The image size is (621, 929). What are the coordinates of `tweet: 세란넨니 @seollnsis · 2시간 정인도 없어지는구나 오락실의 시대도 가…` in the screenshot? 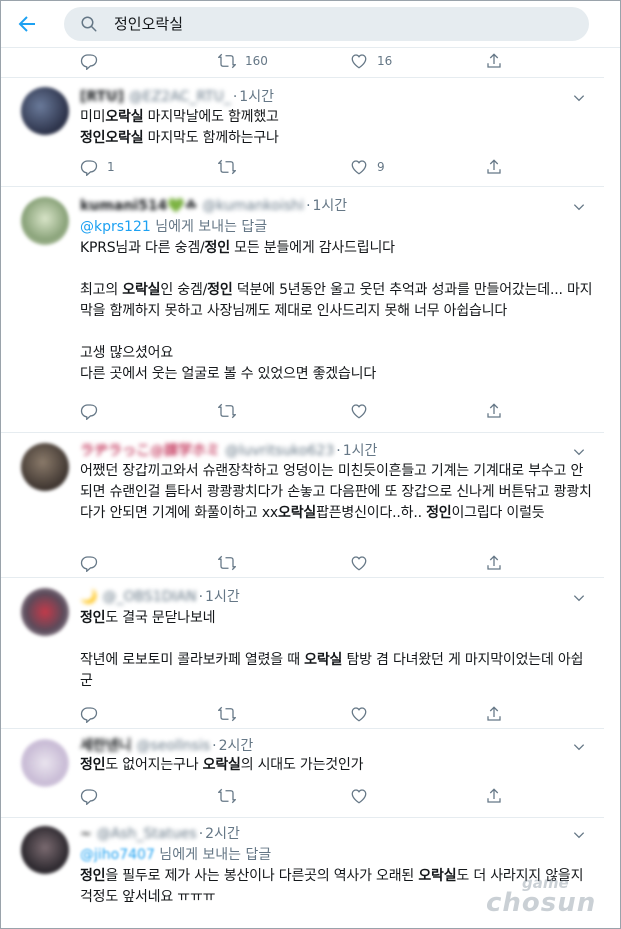 It's located at (302, 773).